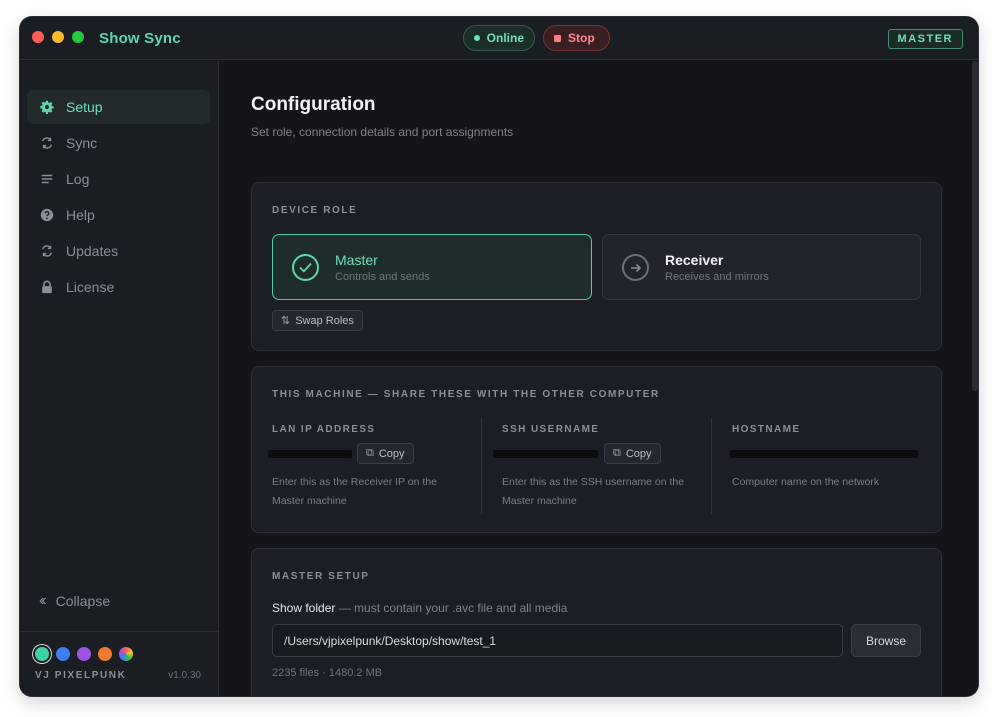  I want to click on swap-roles-button: ⇅ Swap Roles, so click(317, 320).